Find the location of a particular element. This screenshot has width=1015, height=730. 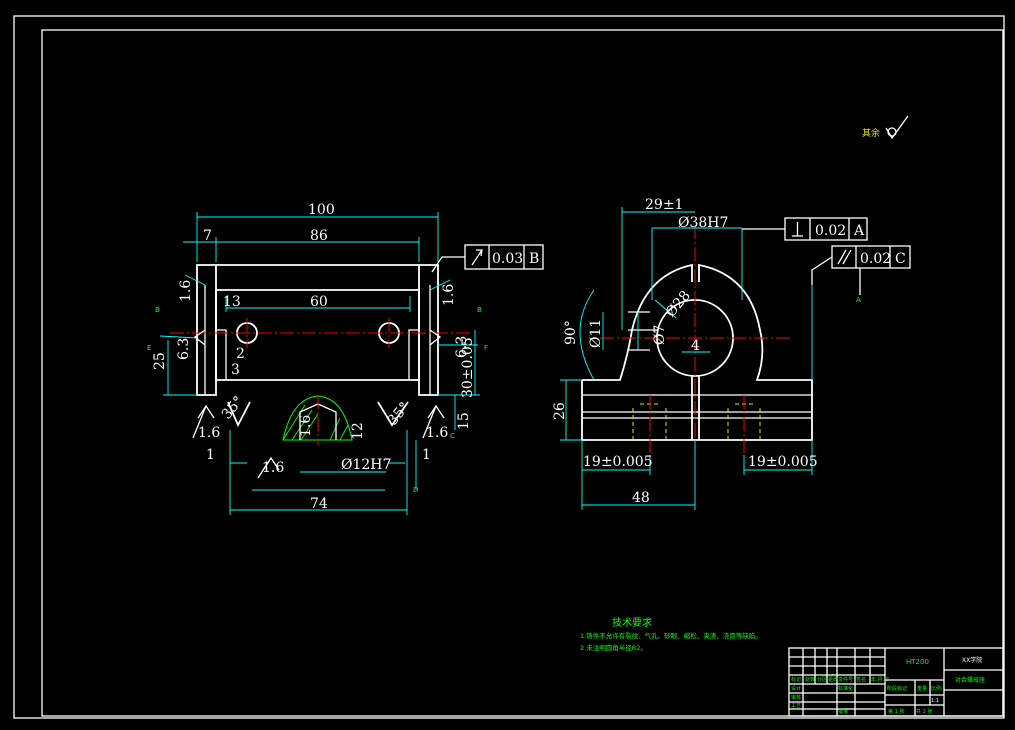

marker-a: A is located at coordinates (858, 300).